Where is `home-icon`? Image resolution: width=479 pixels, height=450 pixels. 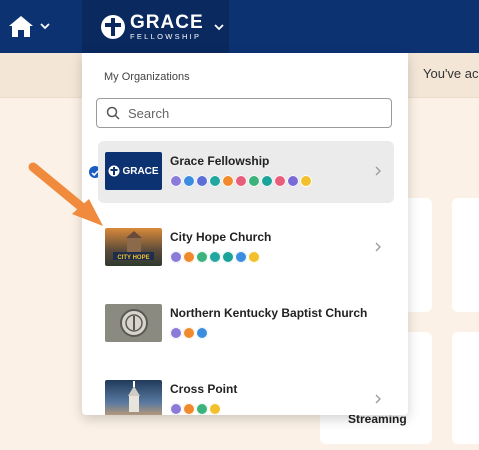 home-icon is located at coordinates (21, 26).